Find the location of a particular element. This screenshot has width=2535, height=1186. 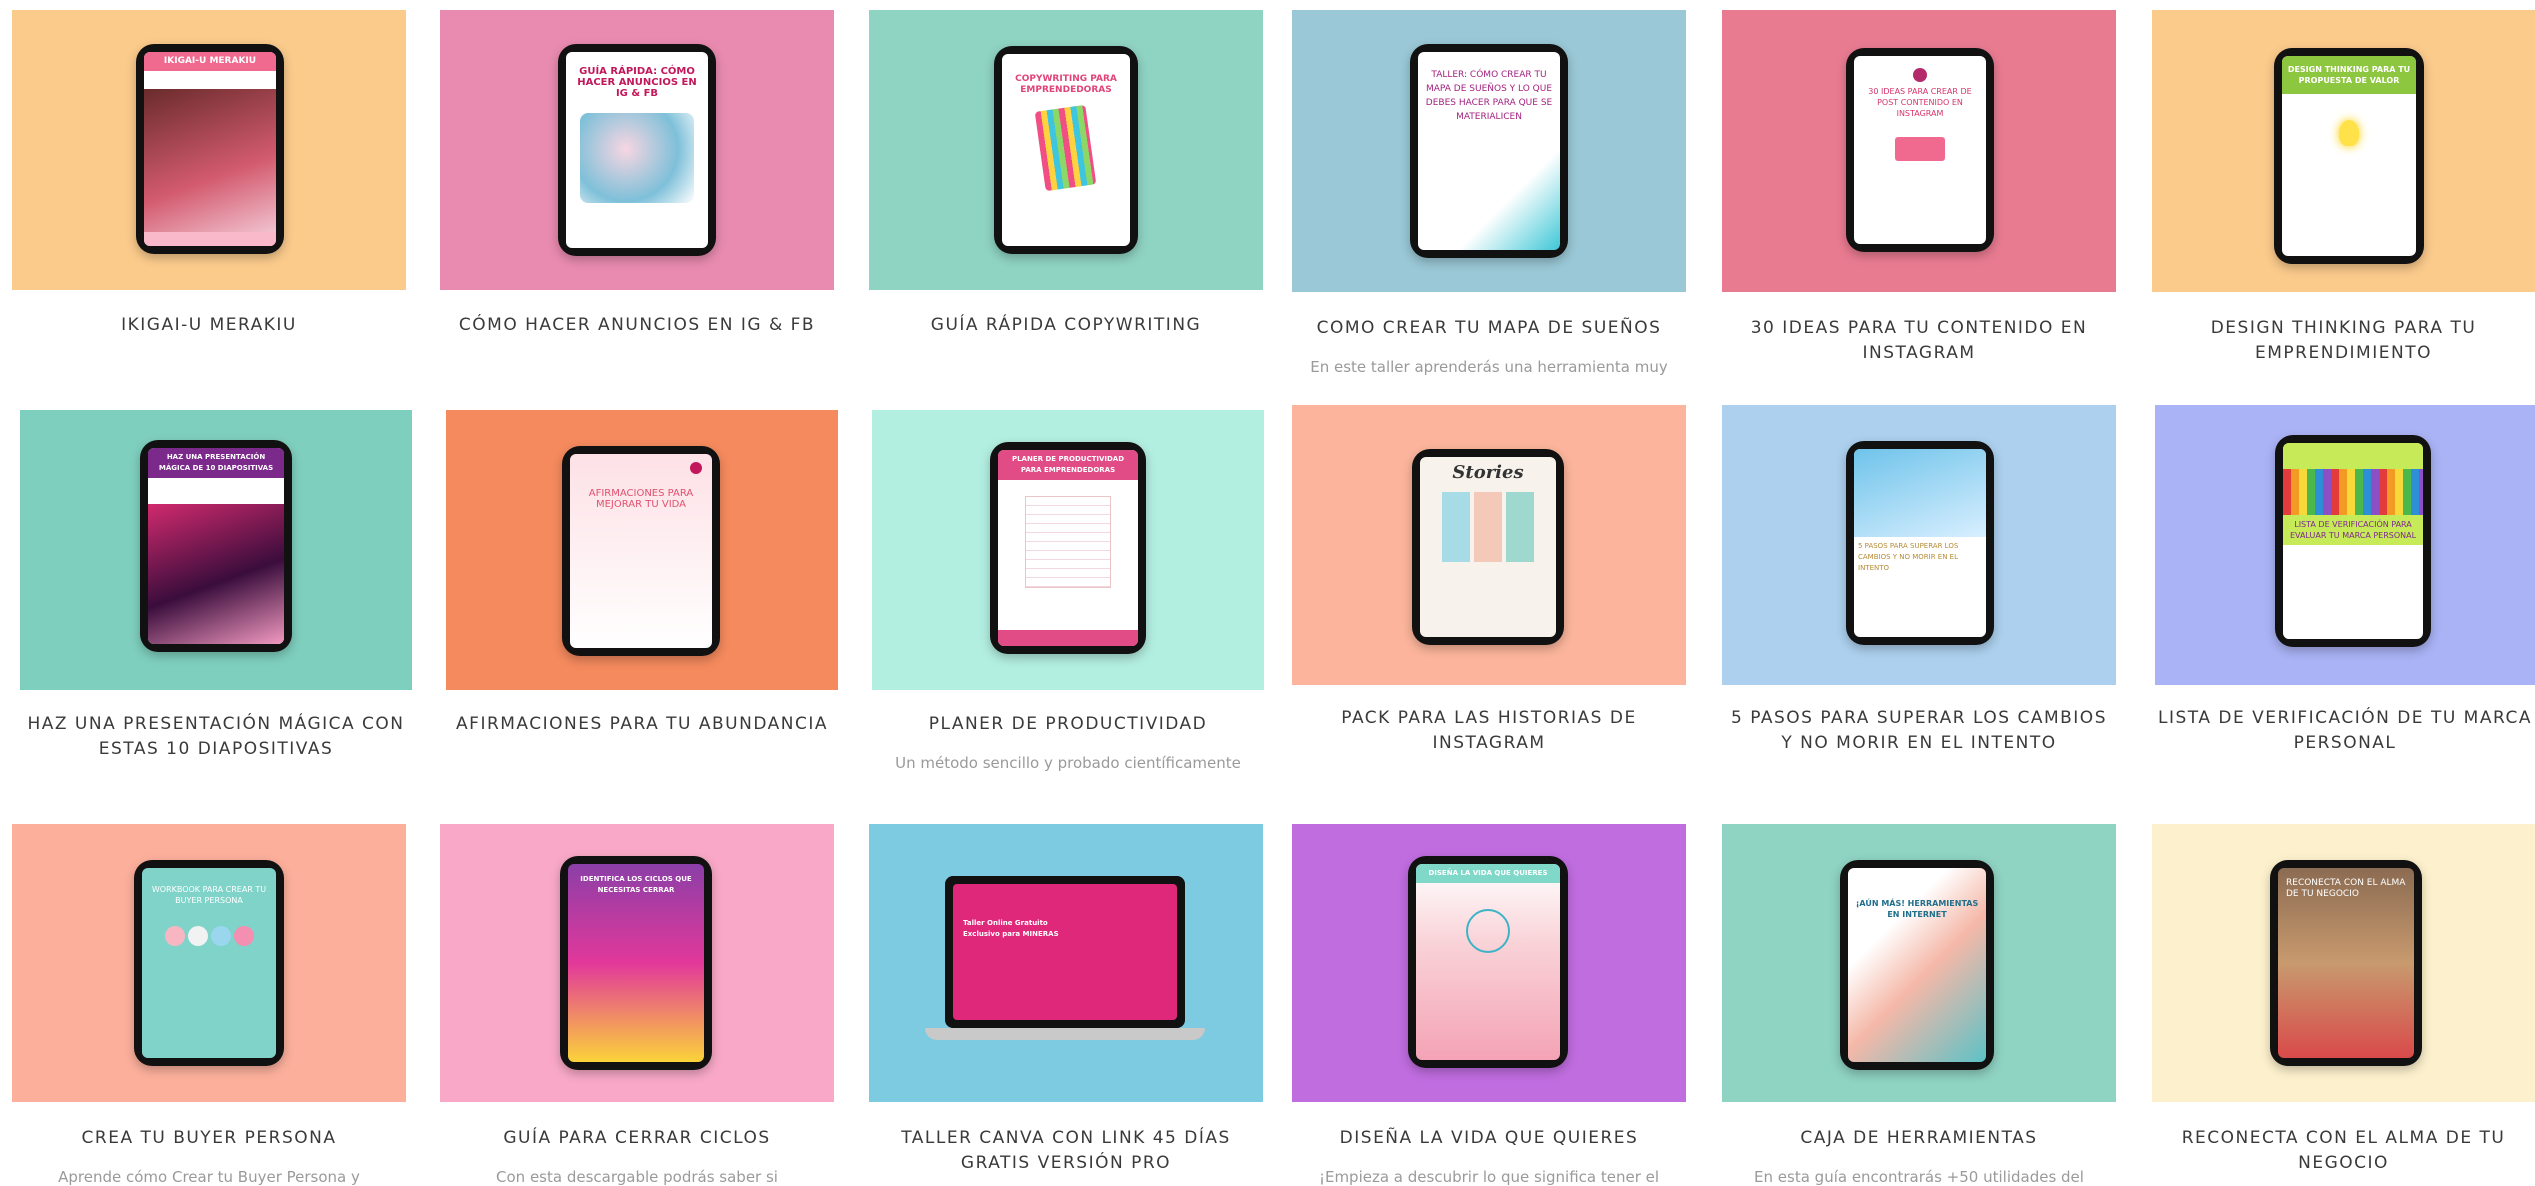

tablet-mockup: COPYWRITING PARA EMPRENDEDORAS is located at coordinates (1066, 150).